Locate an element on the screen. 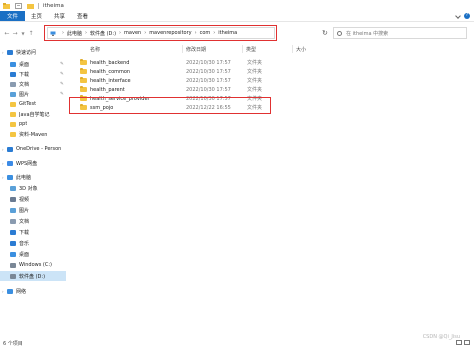 The height and width of the screenshot is (348, 474). nav-item: 图片 ✎ is located at coordinates (33, 94).